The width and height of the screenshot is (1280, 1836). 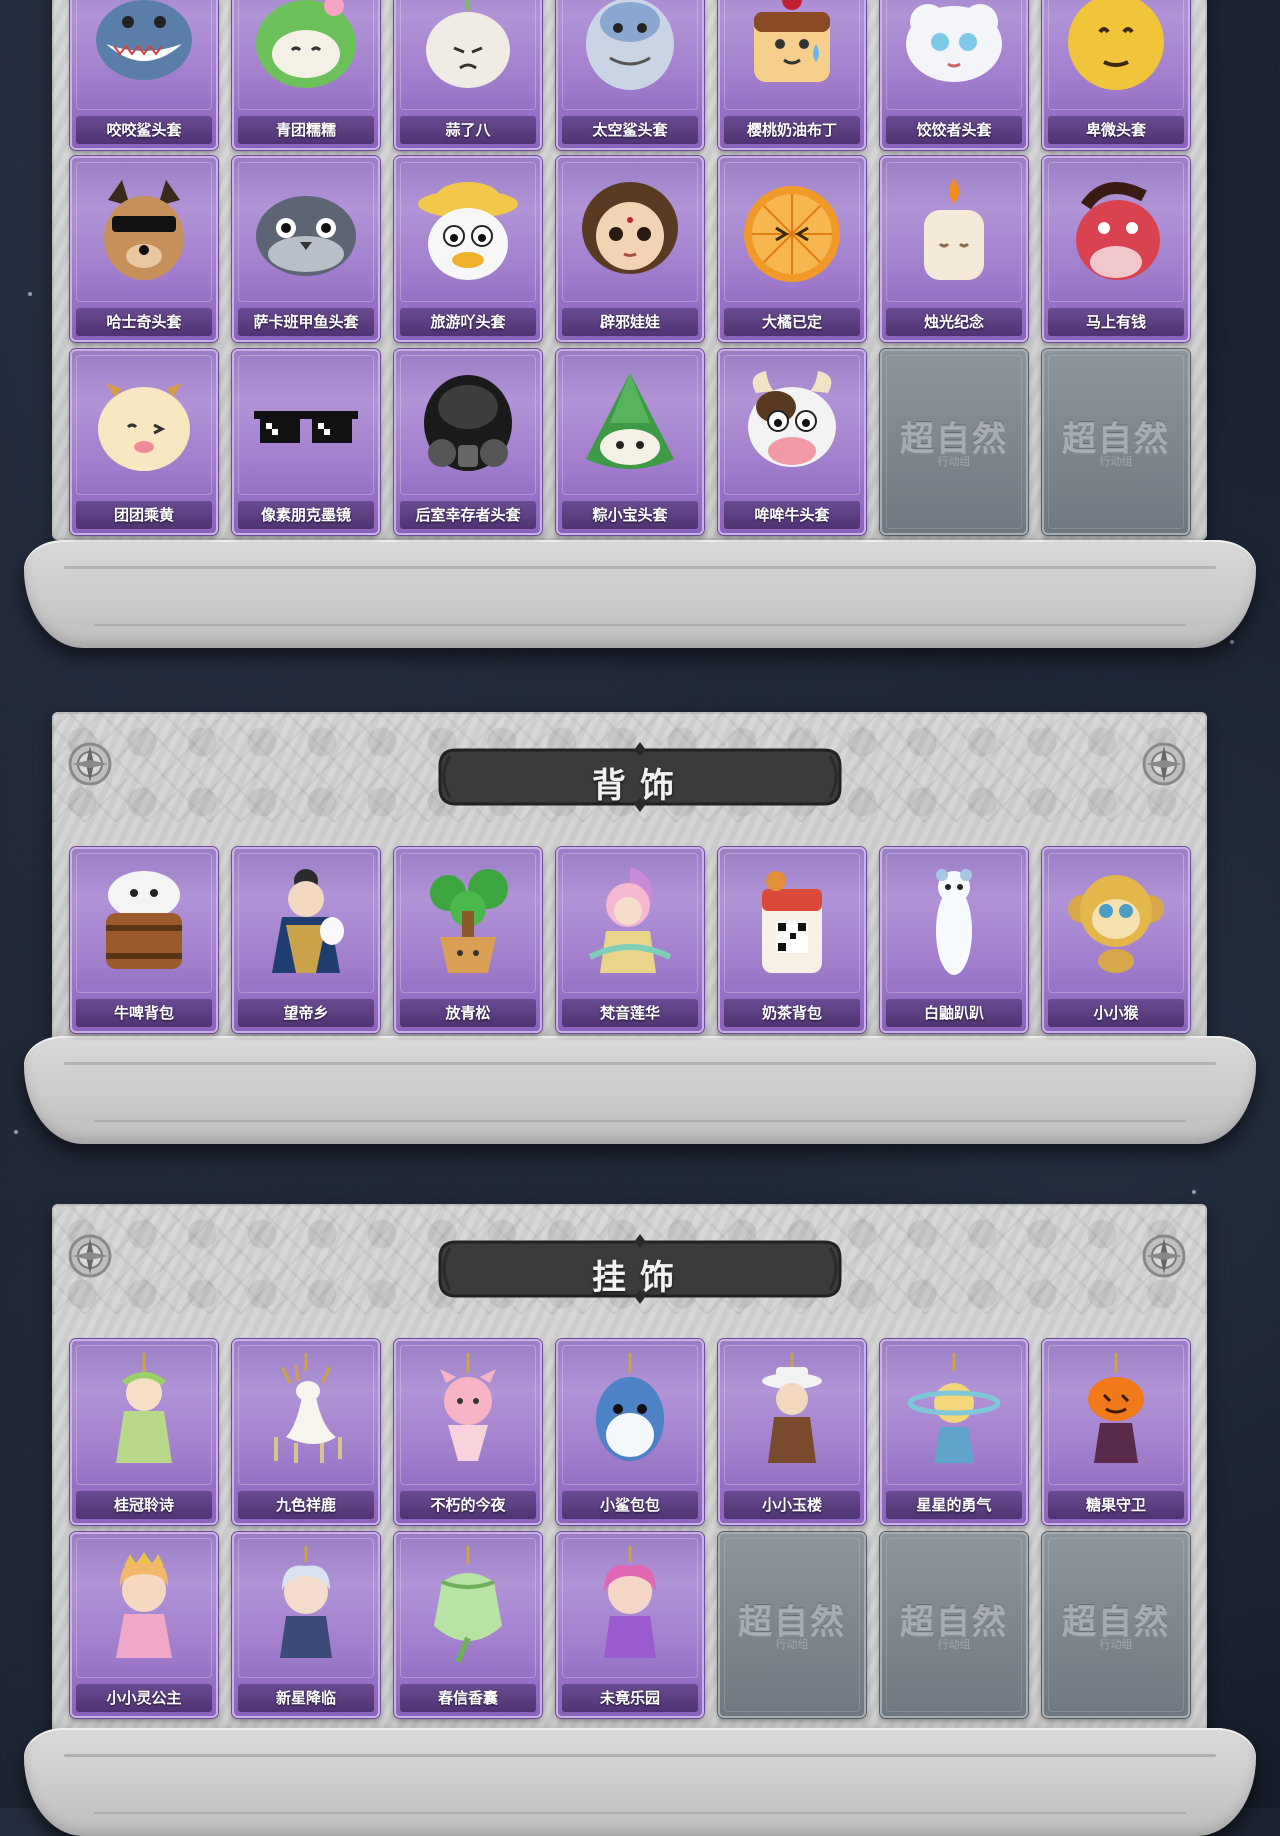 I want to click on item-card: 辟邪娃娃, so click(x=630, y=249).